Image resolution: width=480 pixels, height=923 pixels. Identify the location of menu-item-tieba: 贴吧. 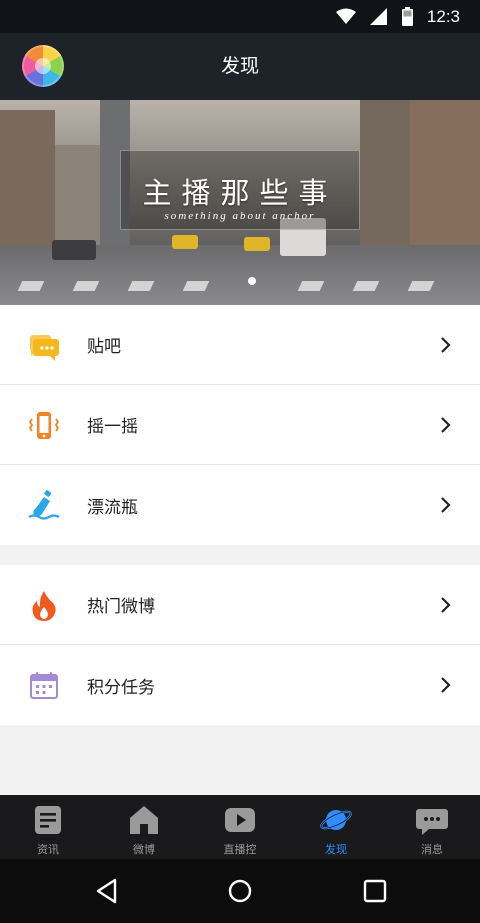
(240, 345).